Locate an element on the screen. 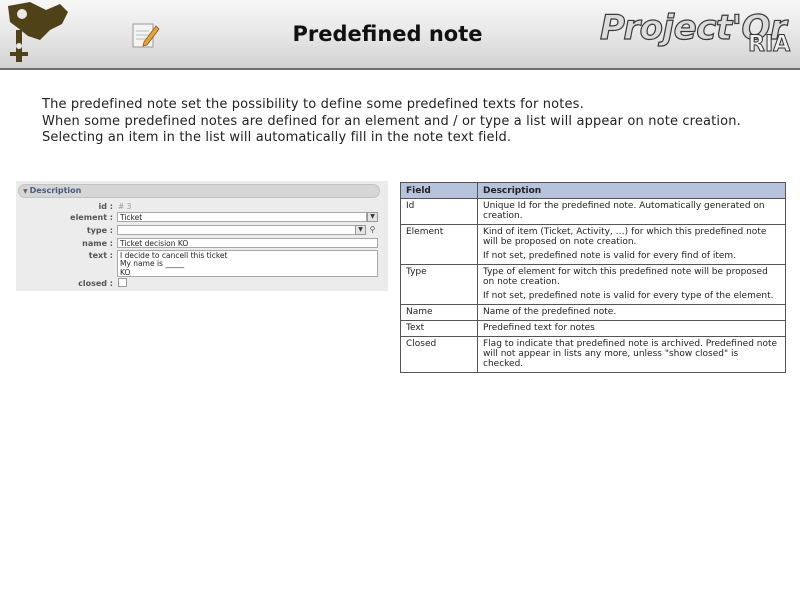 This screenshot has width=800, height=600. table-row: Name Name of the predefined note. is located at coordinates (593, 312).